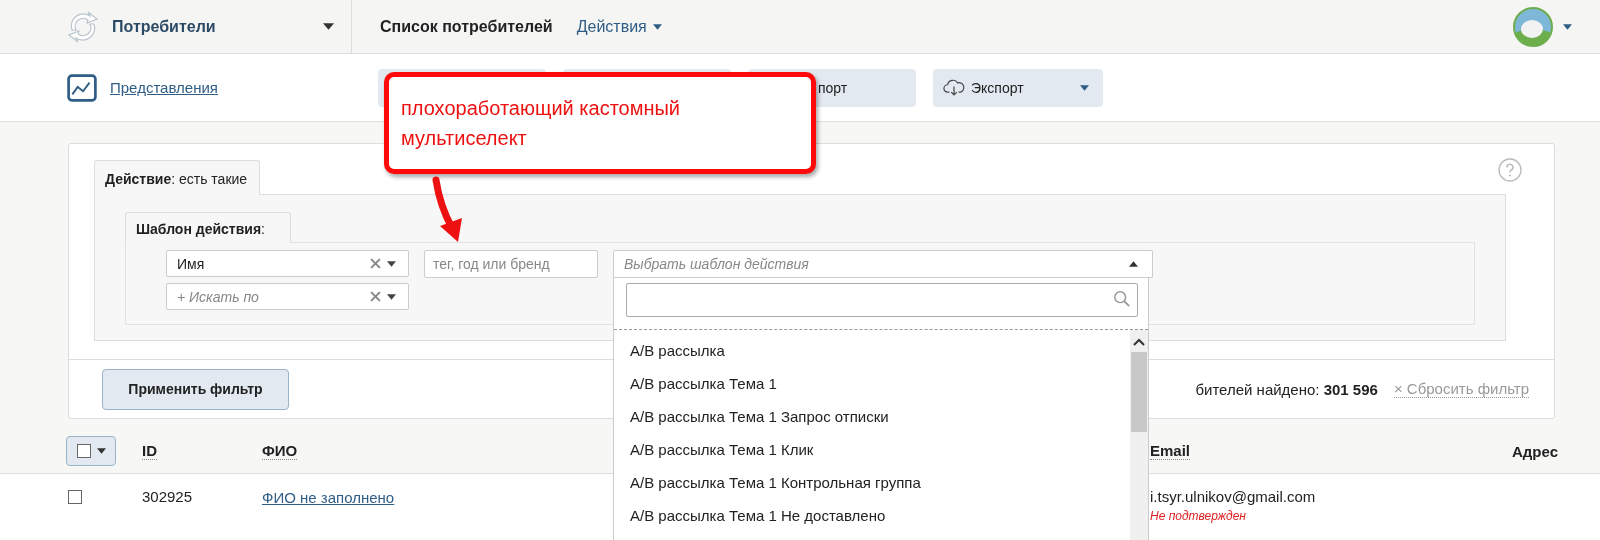 The height and width of the screenshot is (540, 1600). Describe the element at coordinates (195, 389) in the screenshot. I see `apply-filter-button: Применить фильтр` at that location.